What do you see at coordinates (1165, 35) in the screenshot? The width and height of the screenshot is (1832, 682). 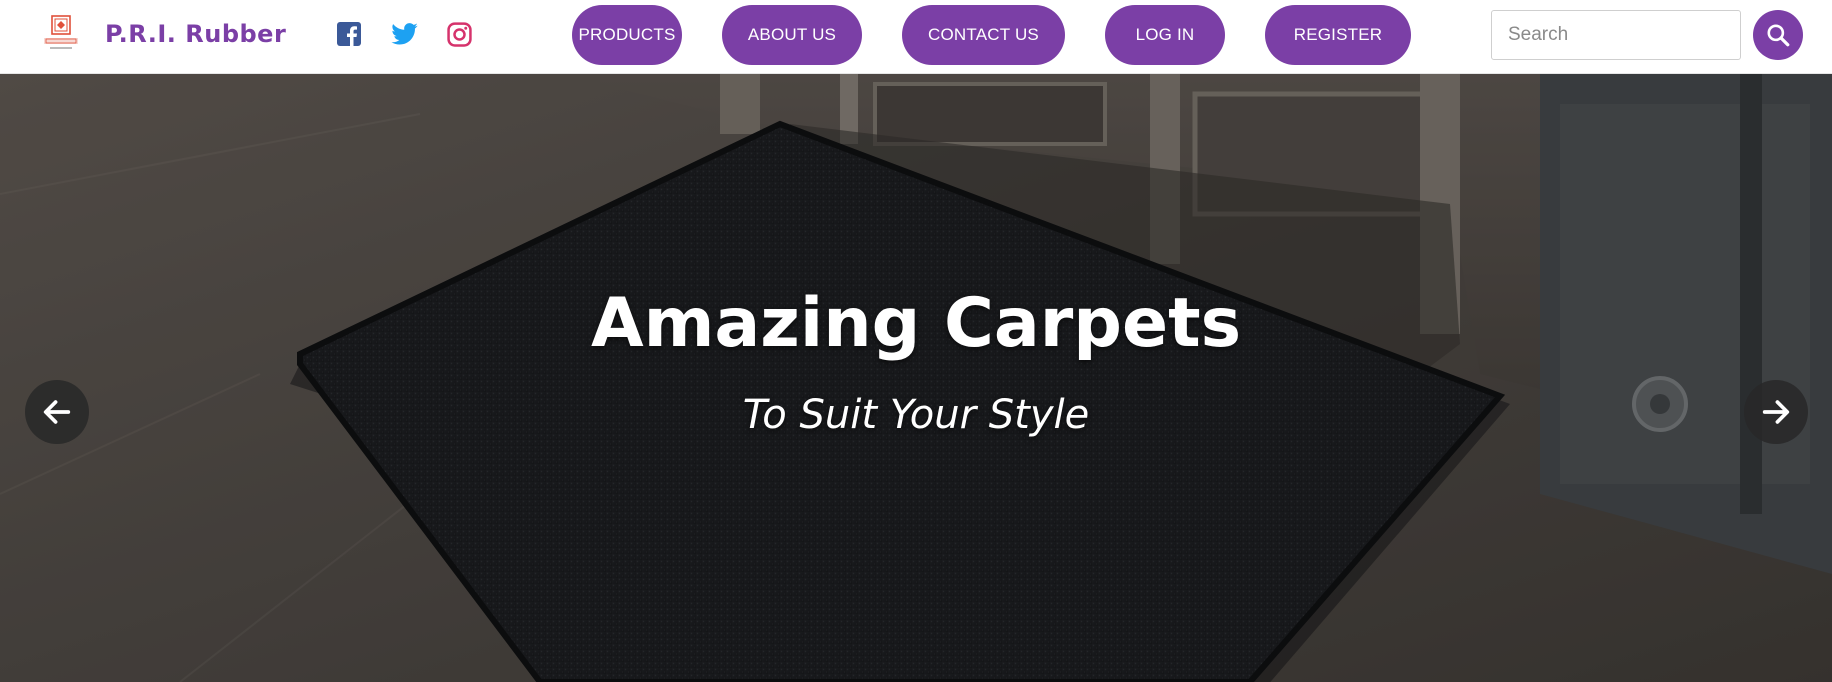 I see `log-in-button: LOG IN` at bounding box center [1165, 35].